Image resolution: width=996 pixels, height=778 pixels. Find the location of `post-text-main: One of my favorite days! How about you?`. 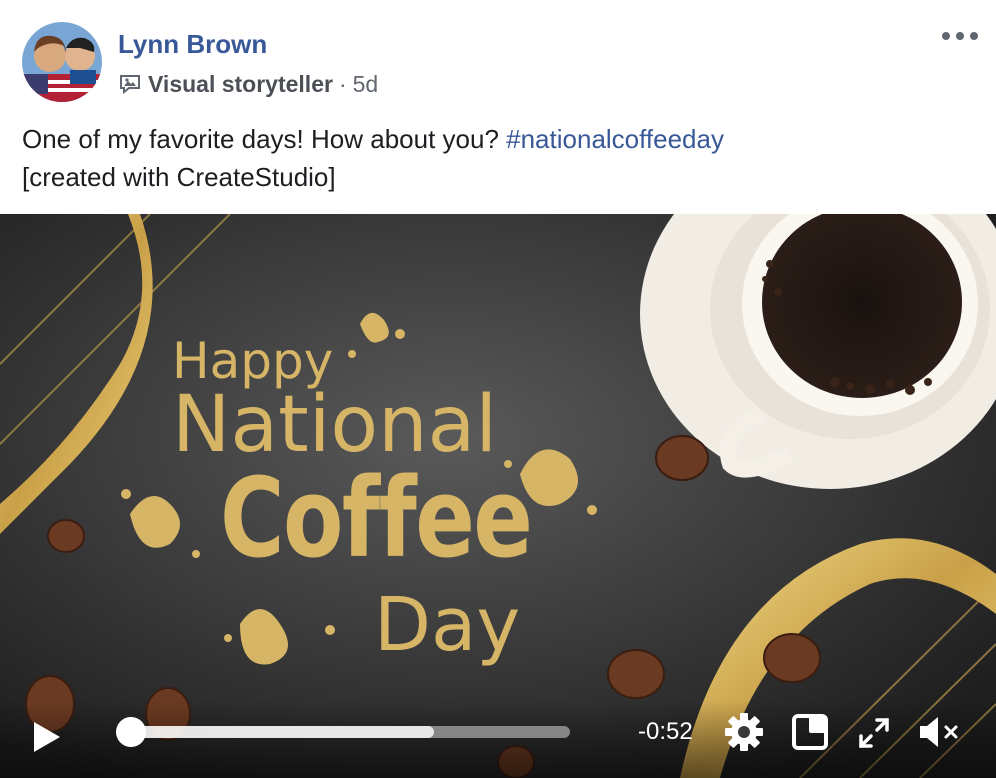

post-text-main: One of my favorite days! How about you? is located at coordinates (264, 139).